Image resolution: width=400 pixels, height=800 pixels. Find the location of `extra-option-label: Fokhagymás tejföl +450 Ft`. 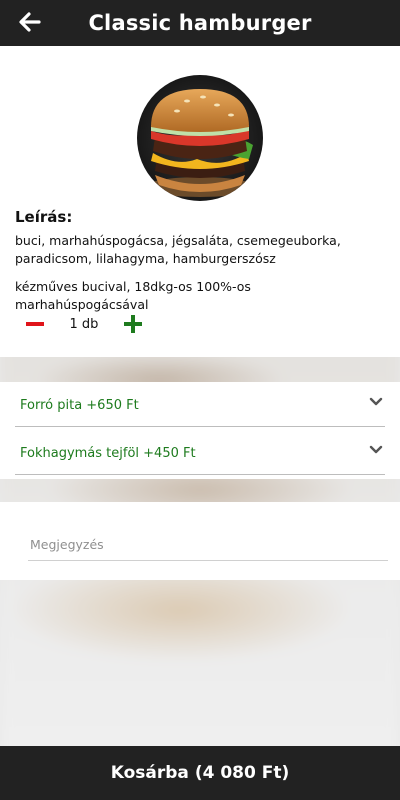

extra-option-label: Fokhagymás tejföl +450 Ft is located at coordinates (108, 453).